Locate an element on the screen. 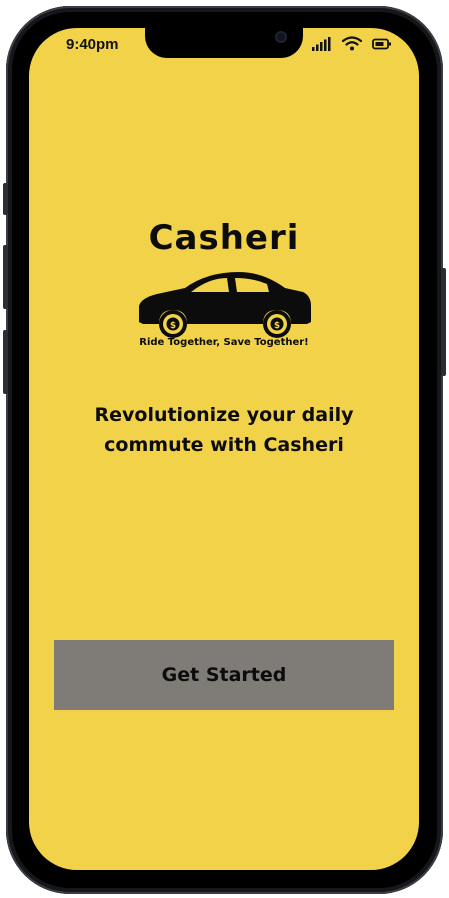 This screenshot has width=449, height=898. status-icons is located at coordinates (352, 43).